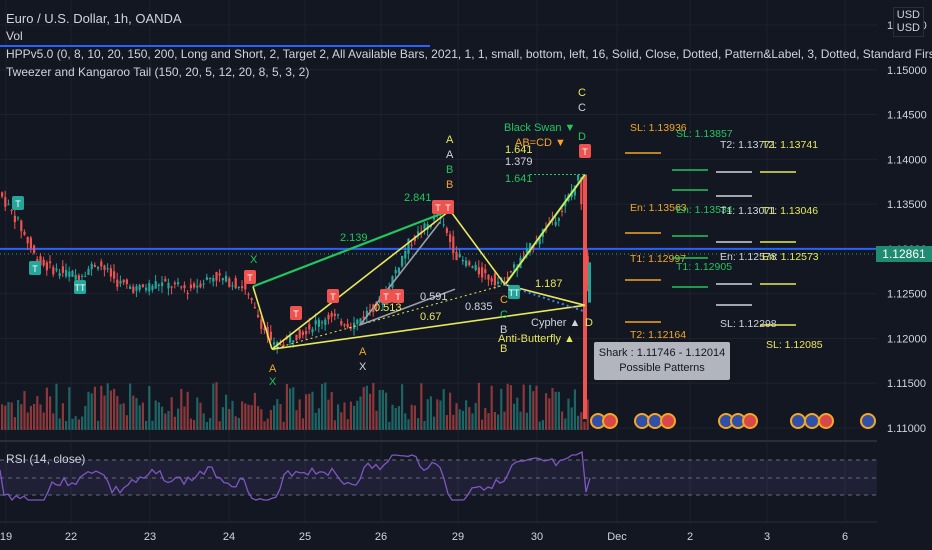  Describe the element at coordinates (45, 459) in the screenshot. I see `rsi-legend: RSI (14, close)` at that location.